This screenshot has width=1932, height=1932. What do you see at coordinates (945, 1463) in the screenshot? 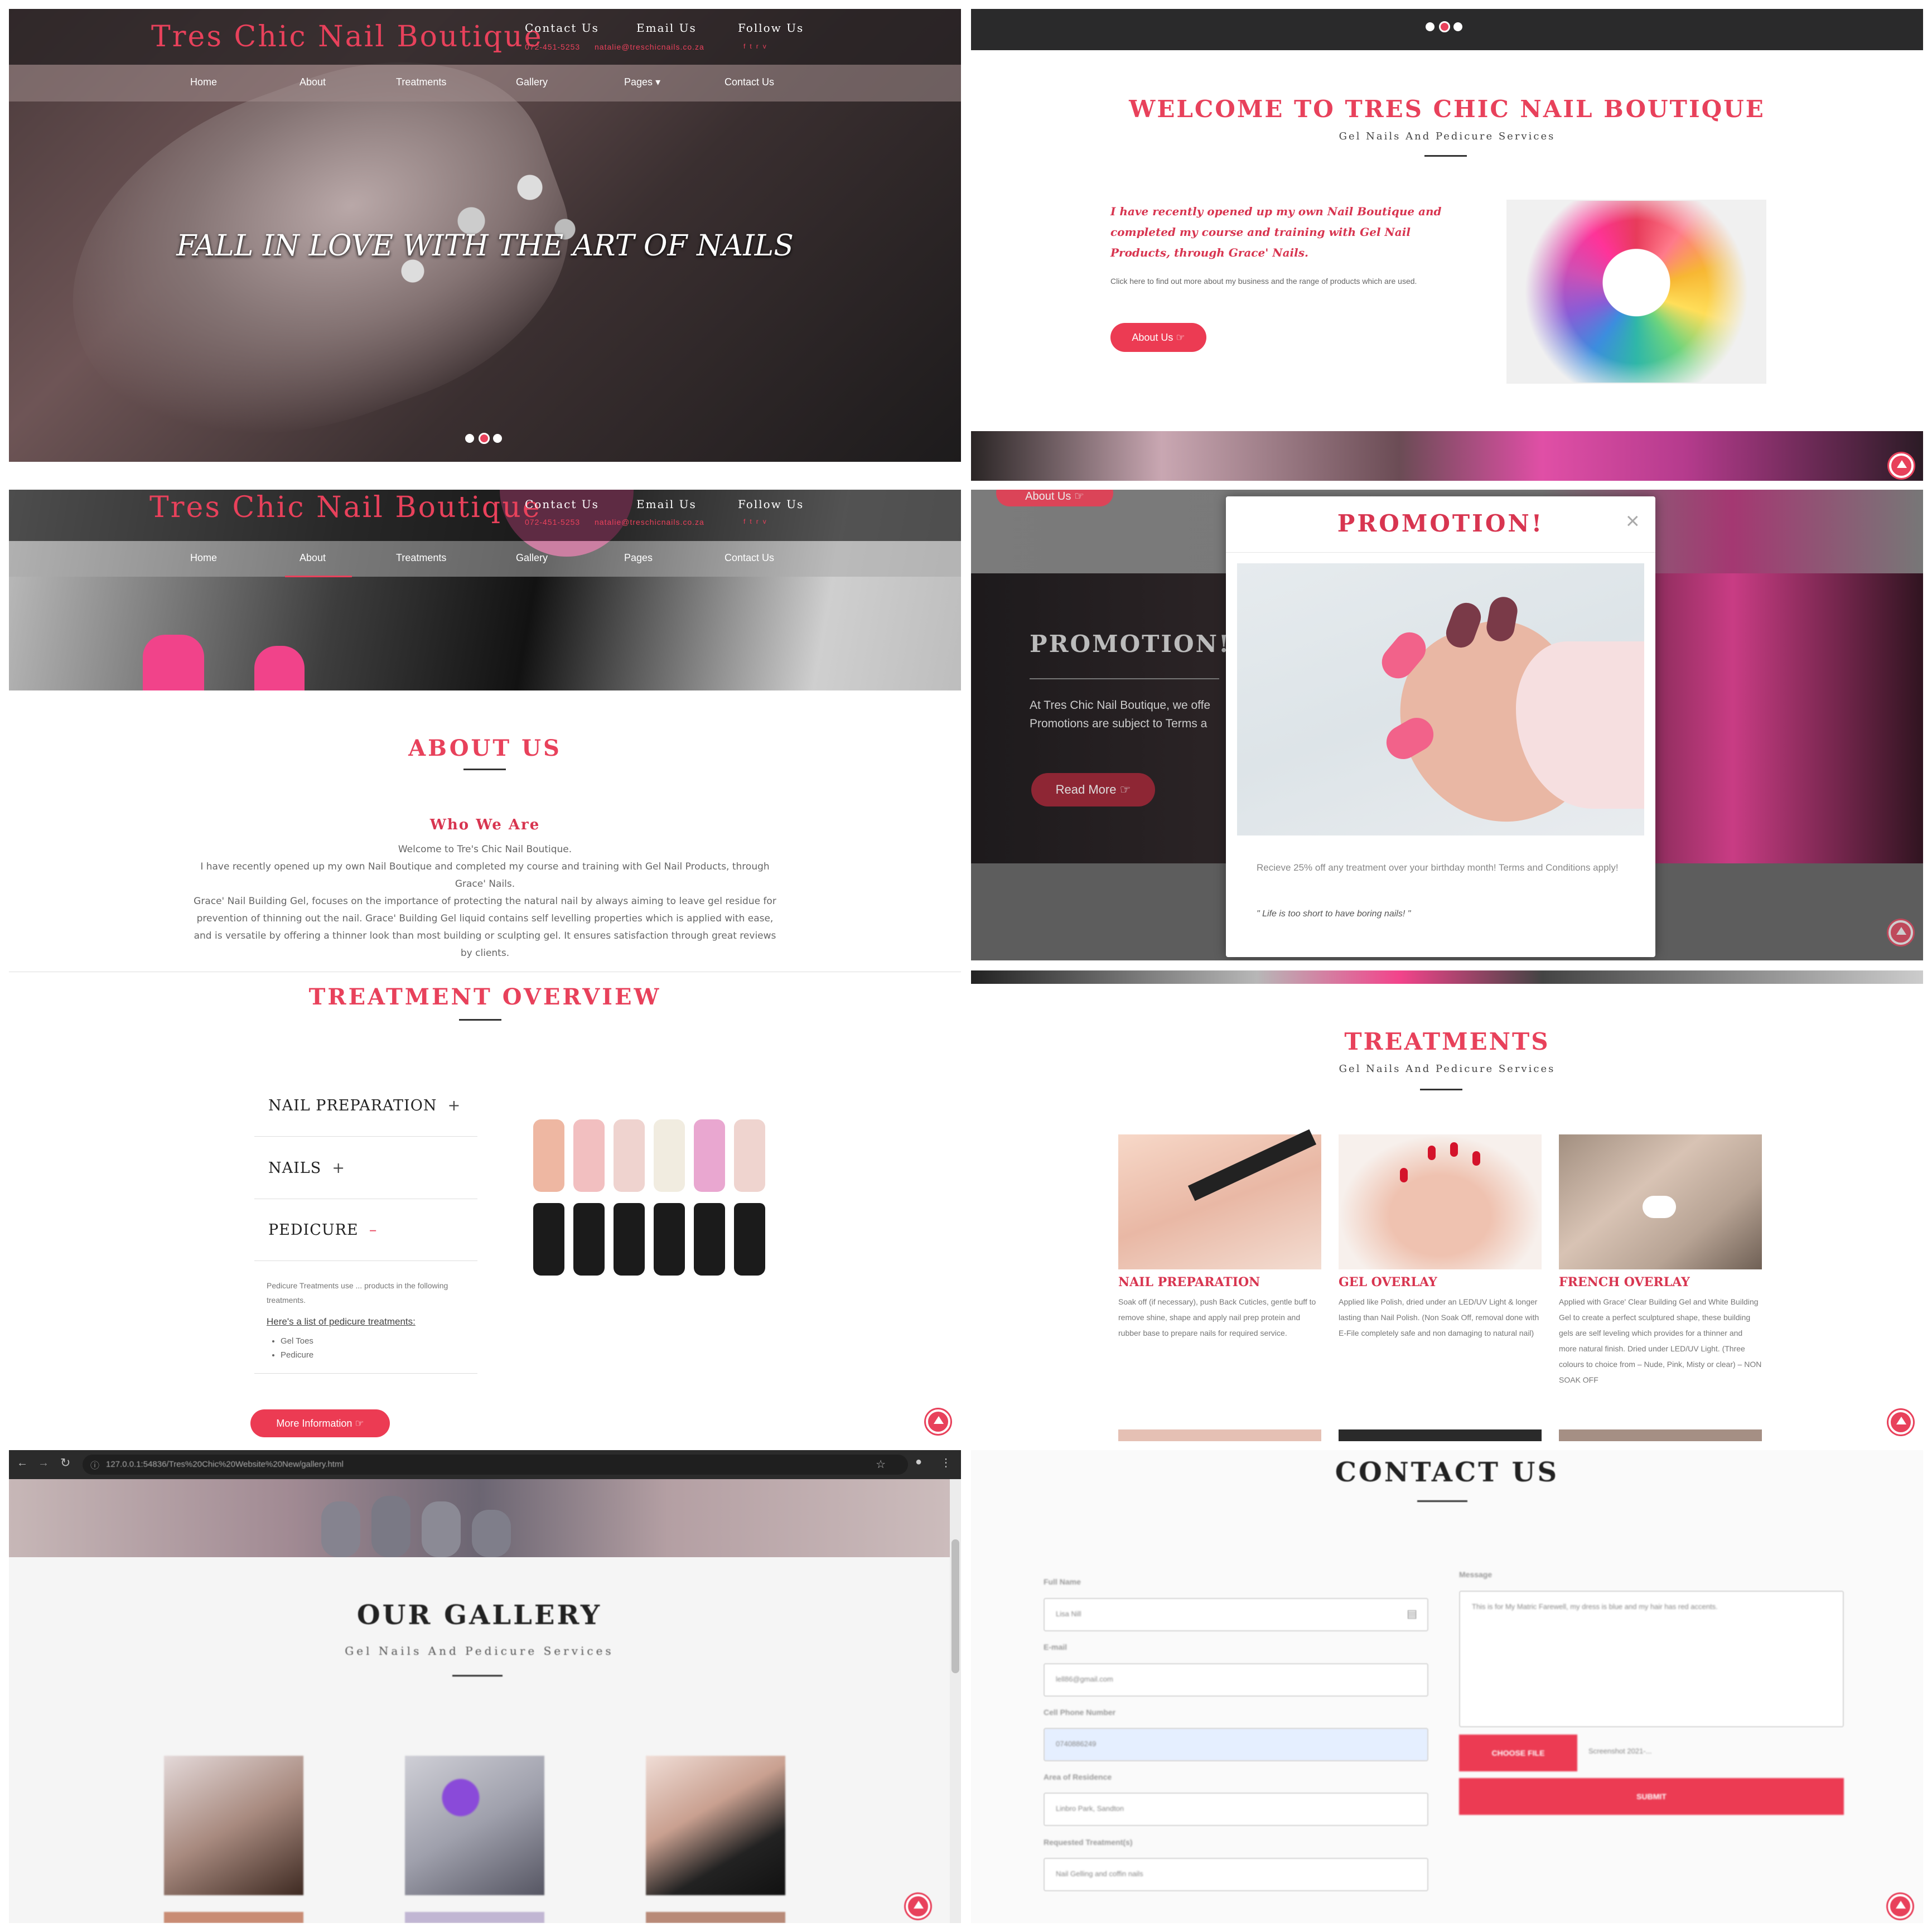
I see `menu-kebab-icon: ⋮` at bounding box center [945, 1463].